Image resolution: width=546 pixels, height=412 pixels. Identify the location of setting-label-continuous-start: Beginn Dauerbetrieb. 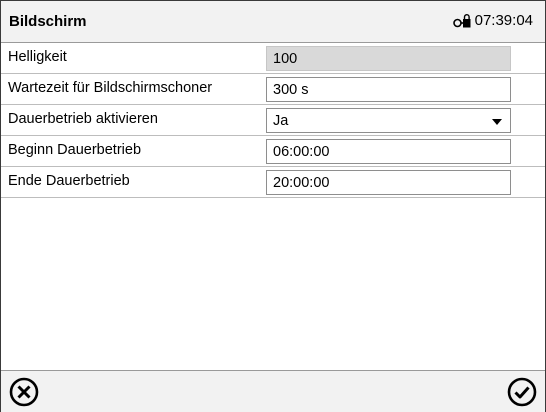
(75, 150).